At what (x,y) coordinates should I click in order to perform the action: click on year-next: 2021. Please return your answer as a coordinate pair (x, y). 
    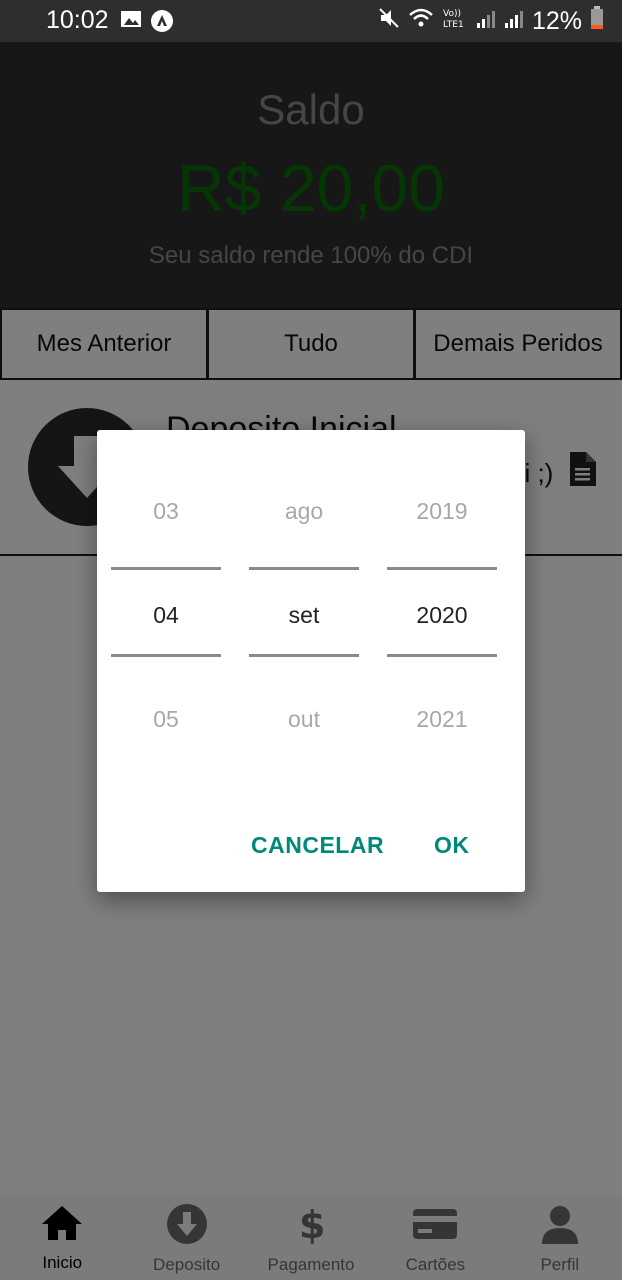
    Looking at the image, I should click on (442, 719).